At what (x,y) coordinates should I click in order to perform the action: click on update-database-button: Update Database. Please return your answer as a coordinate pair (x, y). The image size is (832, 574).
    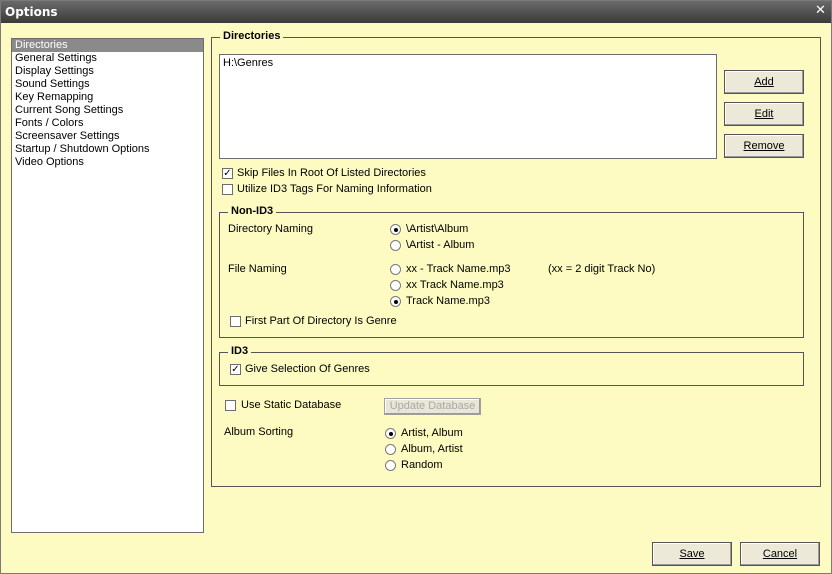
    Looking at the image, I should click on (432, 406).